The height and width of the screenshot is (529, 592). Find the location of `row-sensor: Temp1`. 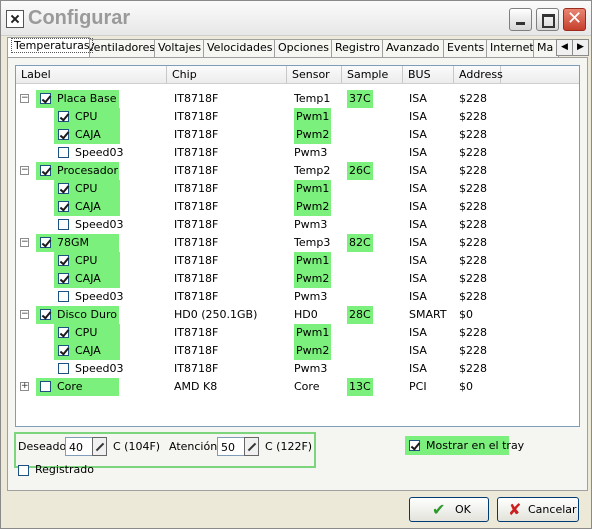

row-sensor: Temp1 is located at coordinates (312, 98).